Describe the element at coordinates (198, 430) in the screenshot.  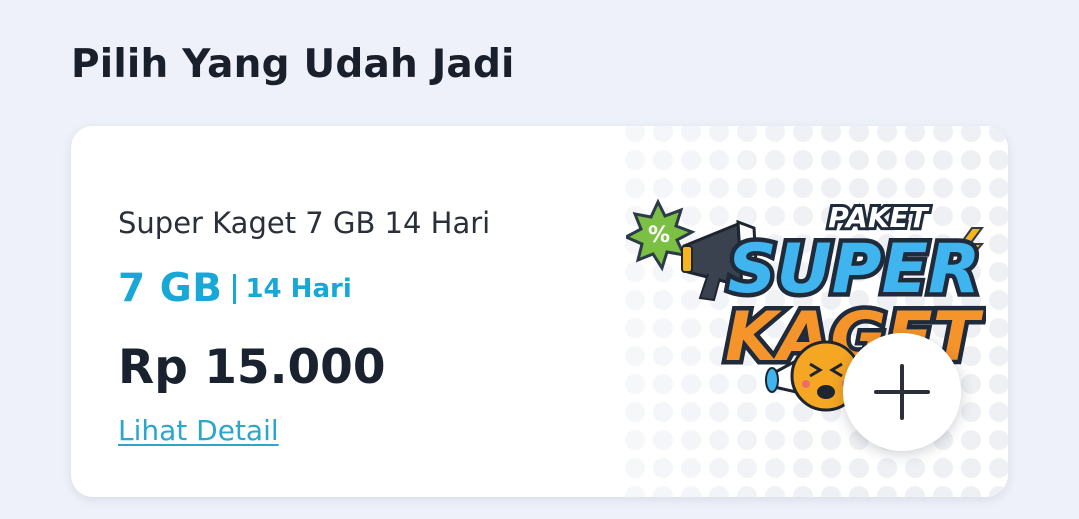
I see `see-detail-link: Lihat Detail` at that location.